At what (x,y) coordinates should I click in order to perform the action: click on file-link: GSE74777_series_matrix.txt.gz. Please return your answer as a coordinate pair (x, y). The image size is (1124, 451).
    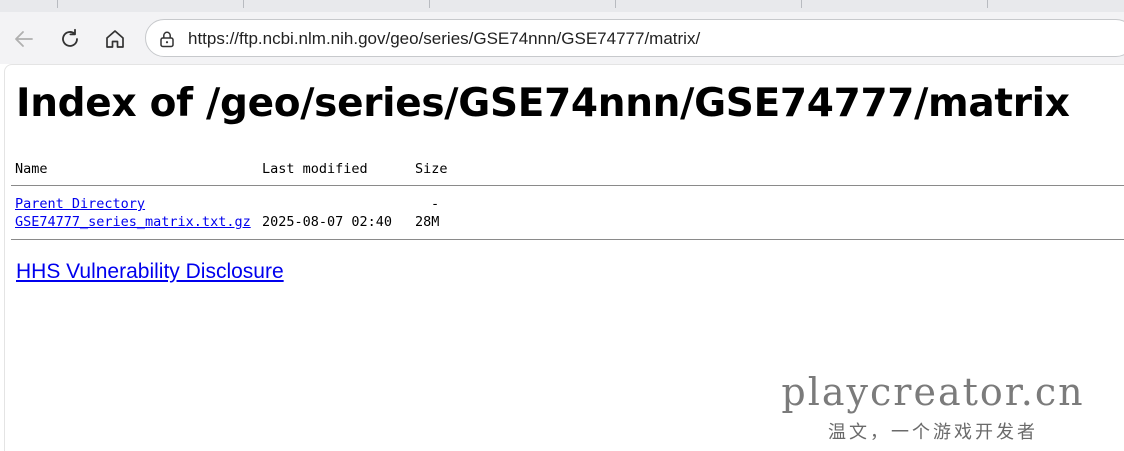
    Looking at the image, I should click on (133, 222).